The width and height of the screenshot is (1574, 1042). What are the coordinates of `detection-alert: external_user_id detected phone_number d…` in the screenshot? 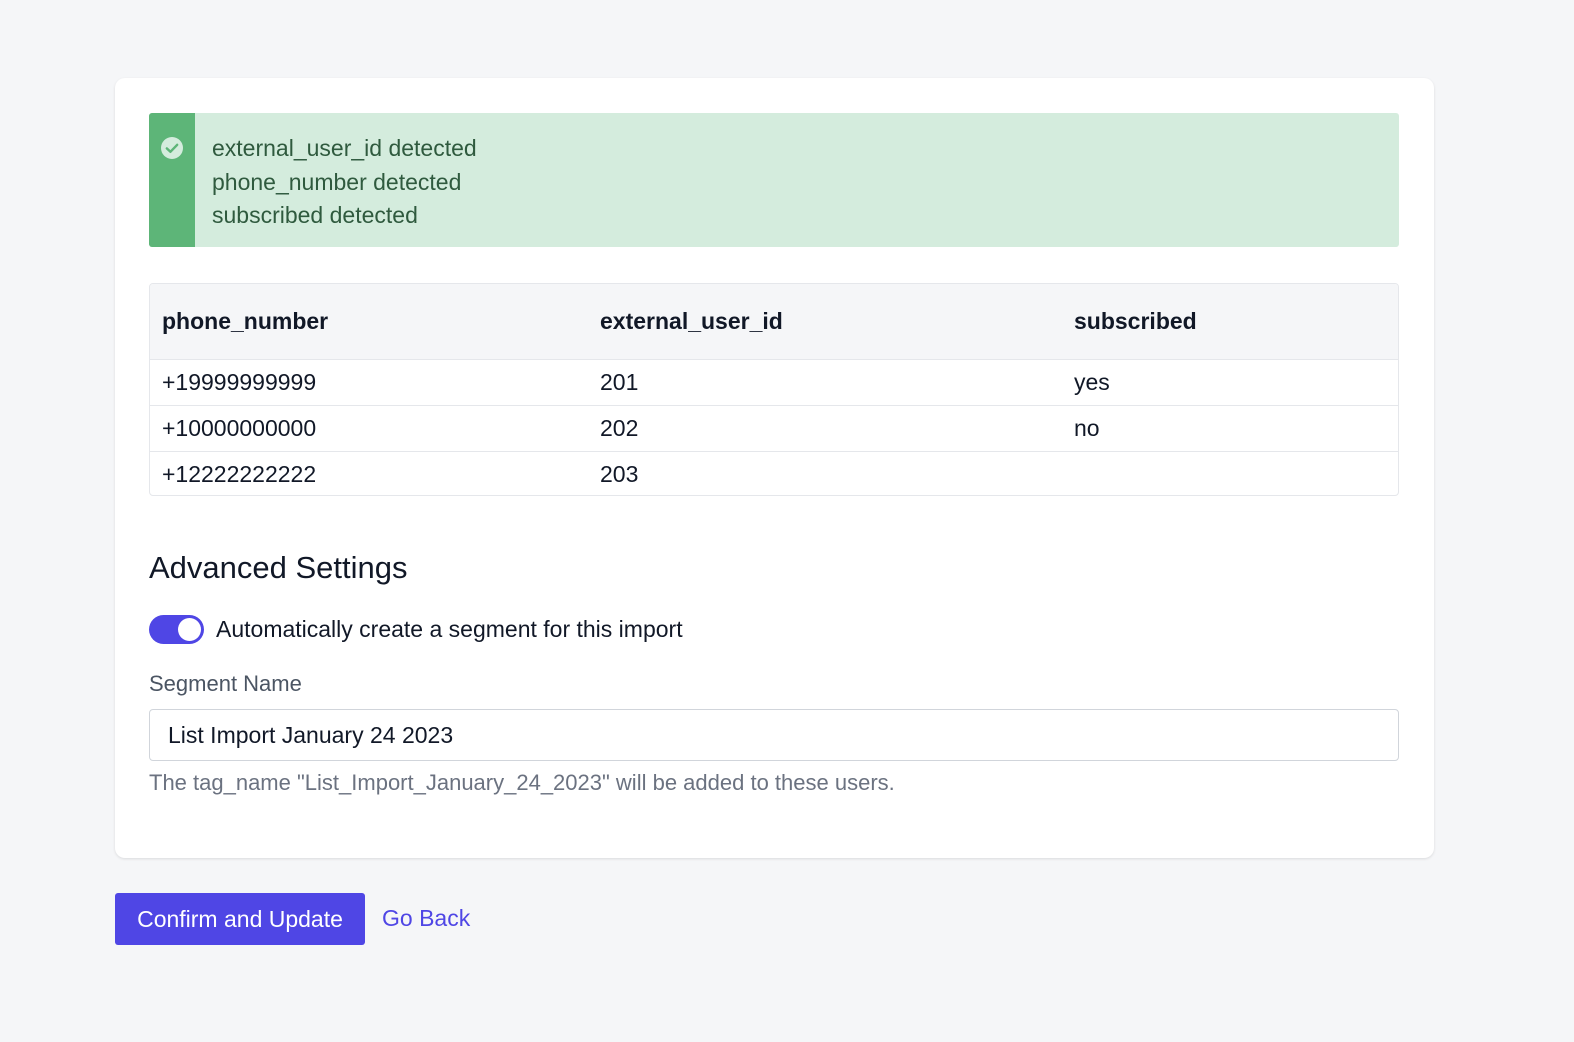 It's located at (774, 180).